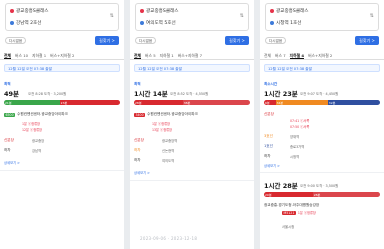 This screenshot has width=384, height=249. What do you see at coordinates (38, 141) in the screenshot?
I see `step-station: 광교중앙` at bounding box center [38, 141].